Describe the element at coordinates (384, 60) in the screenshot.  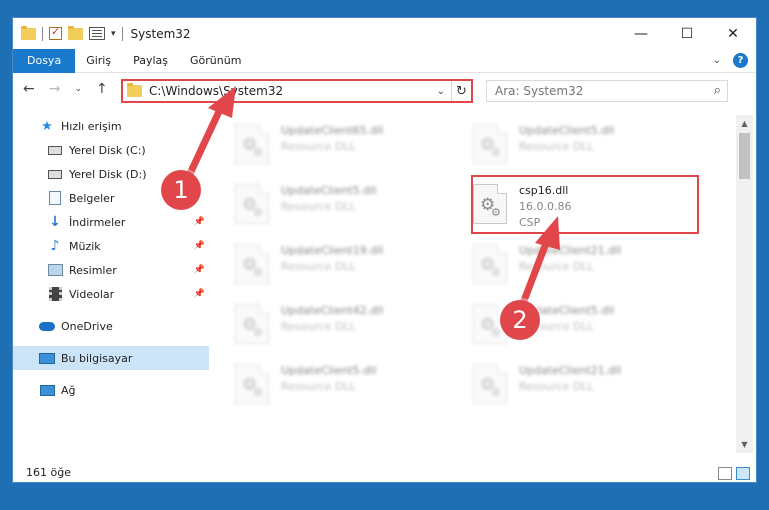
I see `ribbon-tabs: Dosya Giriş Paylaş Görünüm ⌄ ?` at that location.